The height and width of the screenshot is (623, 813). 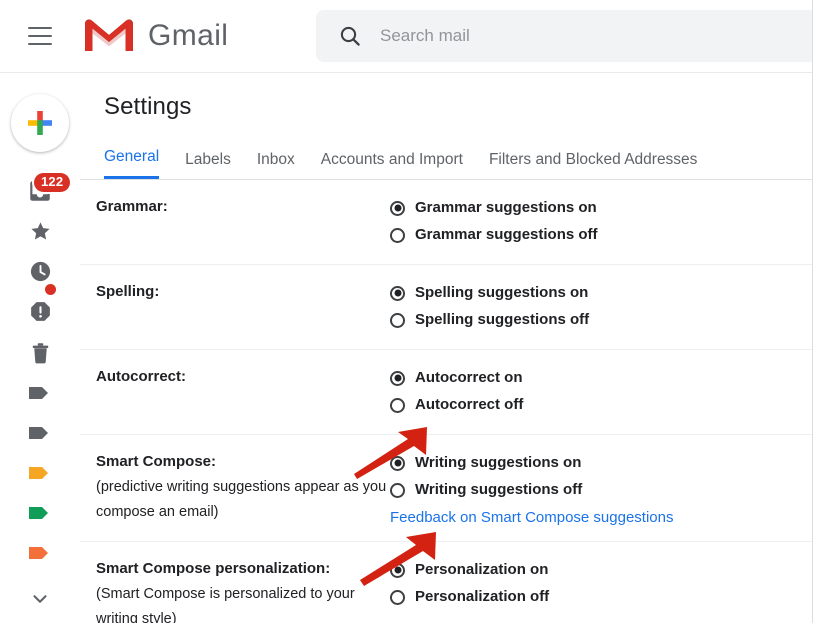 What do you see at coordinates (52, 182) in the screenshot?
I see `inbox-unread-badge: 122` at bounding box center [52, 182].